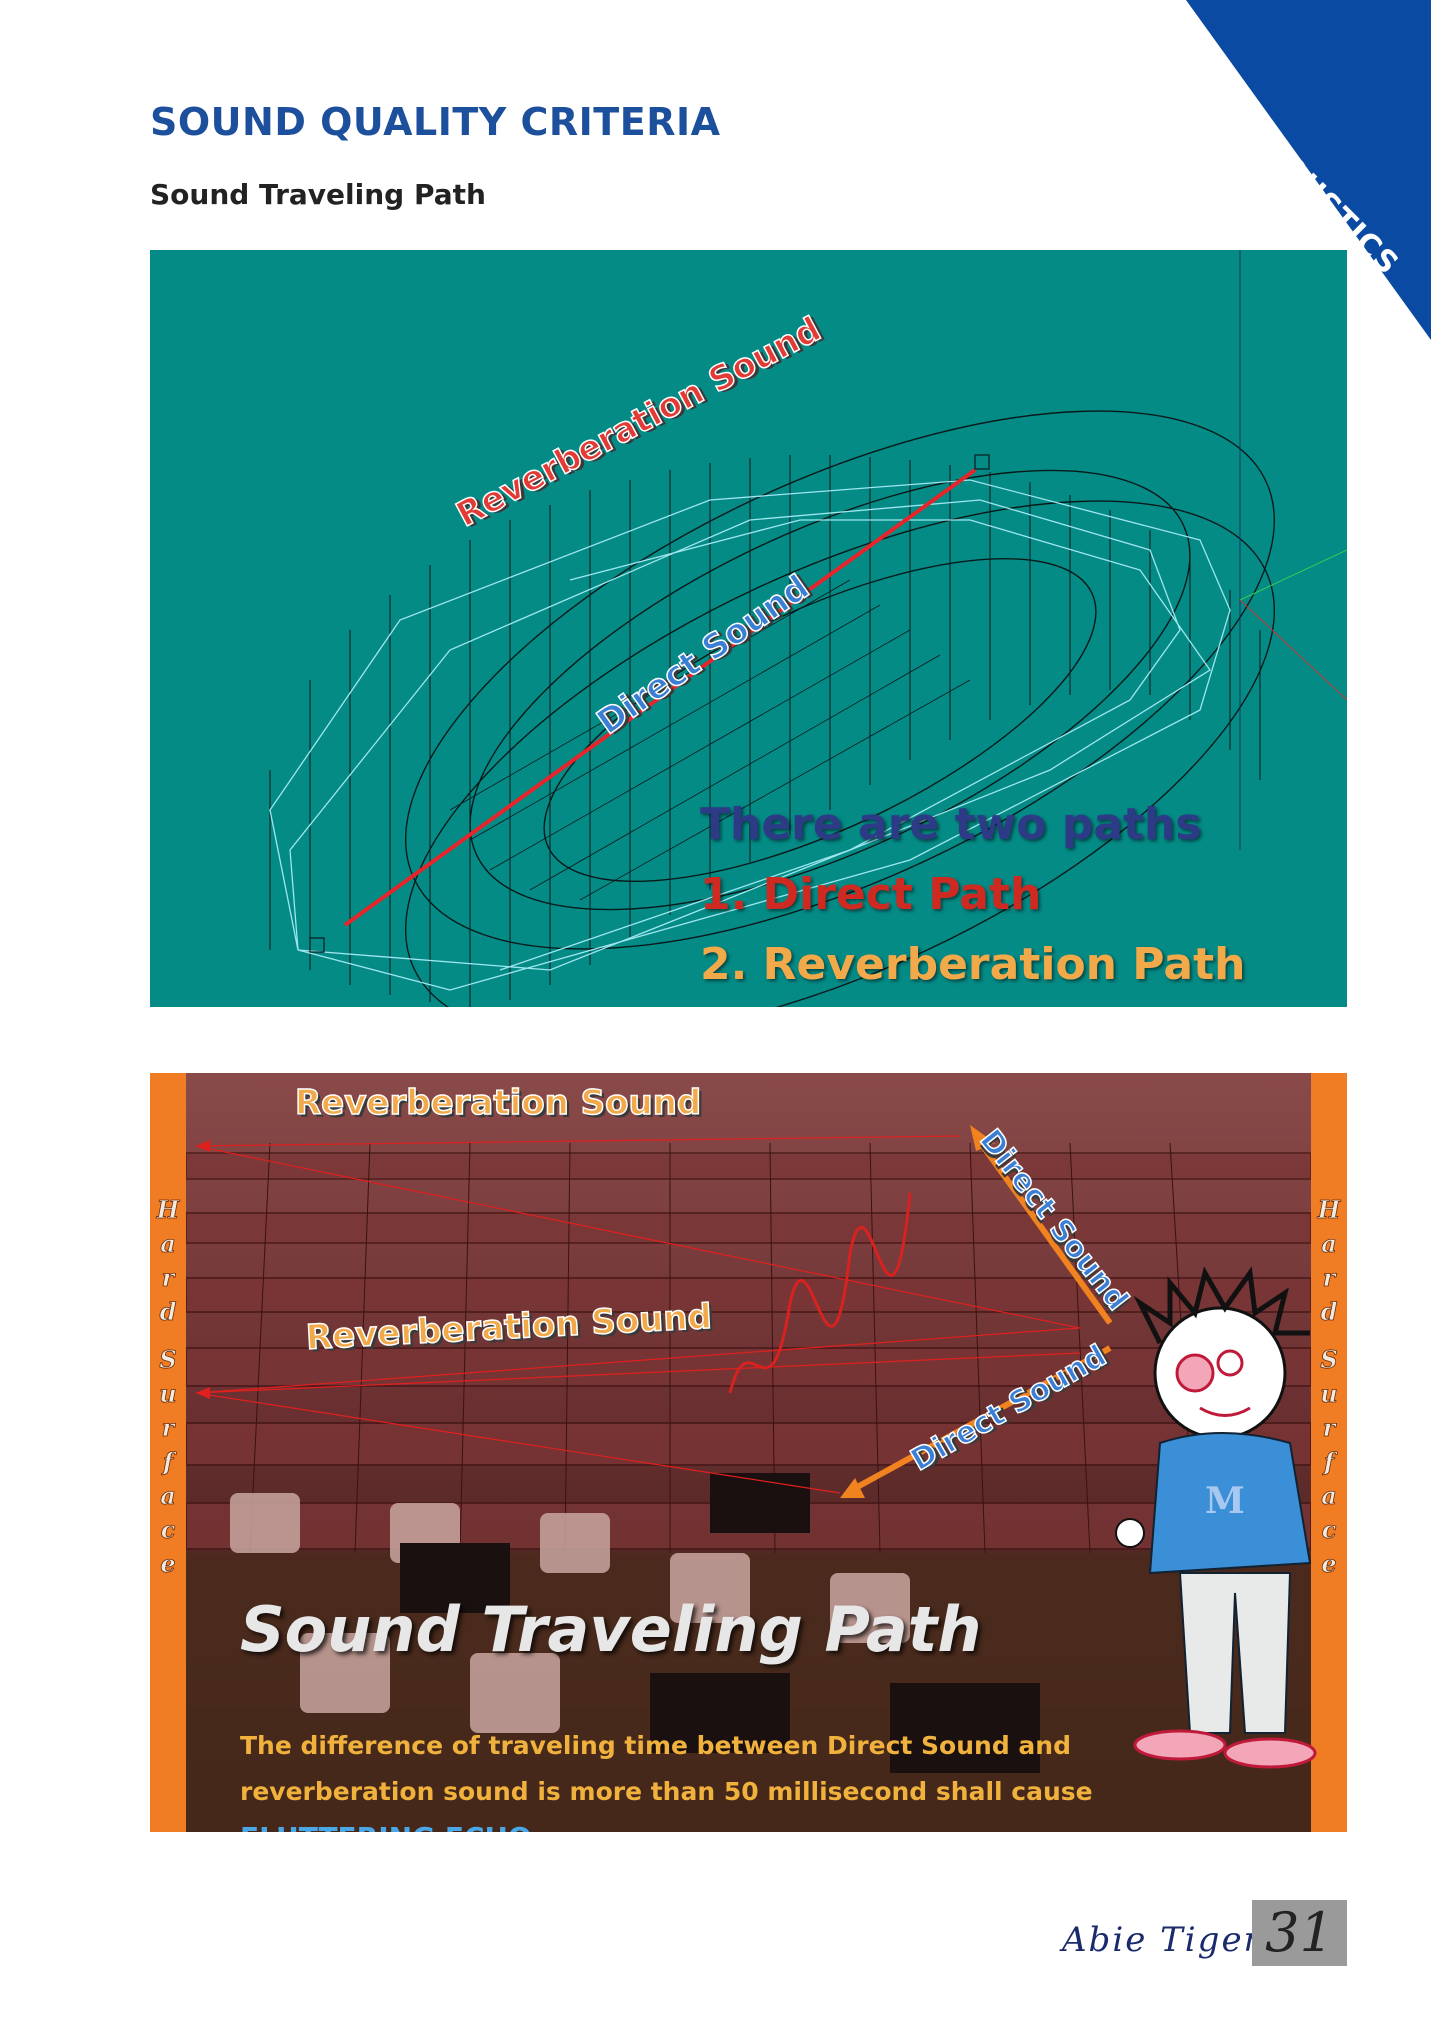 This screenshot has height=2024, width=1431. I want to click on path-item-direct: 1. Direct Path, so click(871, 894).